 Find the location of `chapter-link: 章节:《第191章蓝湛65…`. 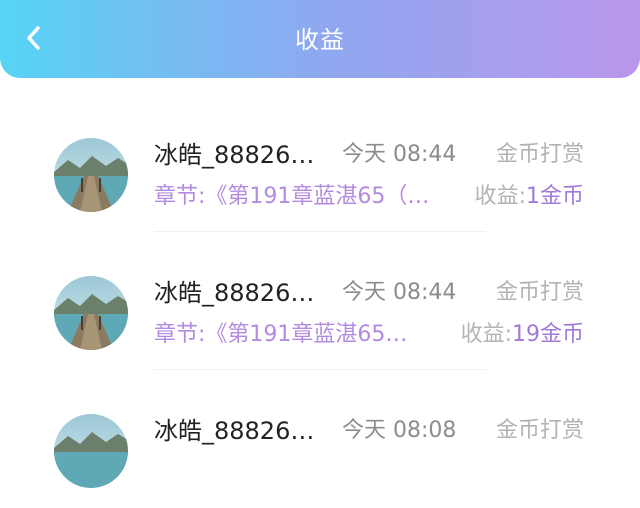

chapter-link: 章节:《第191章蓝湛65… is located at coordinates (294, 335).